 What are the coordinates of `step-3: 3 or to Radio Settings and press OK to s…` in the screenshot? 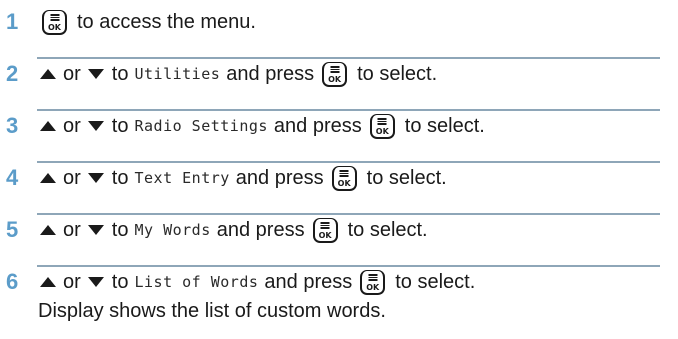 It's located at (330, 138).